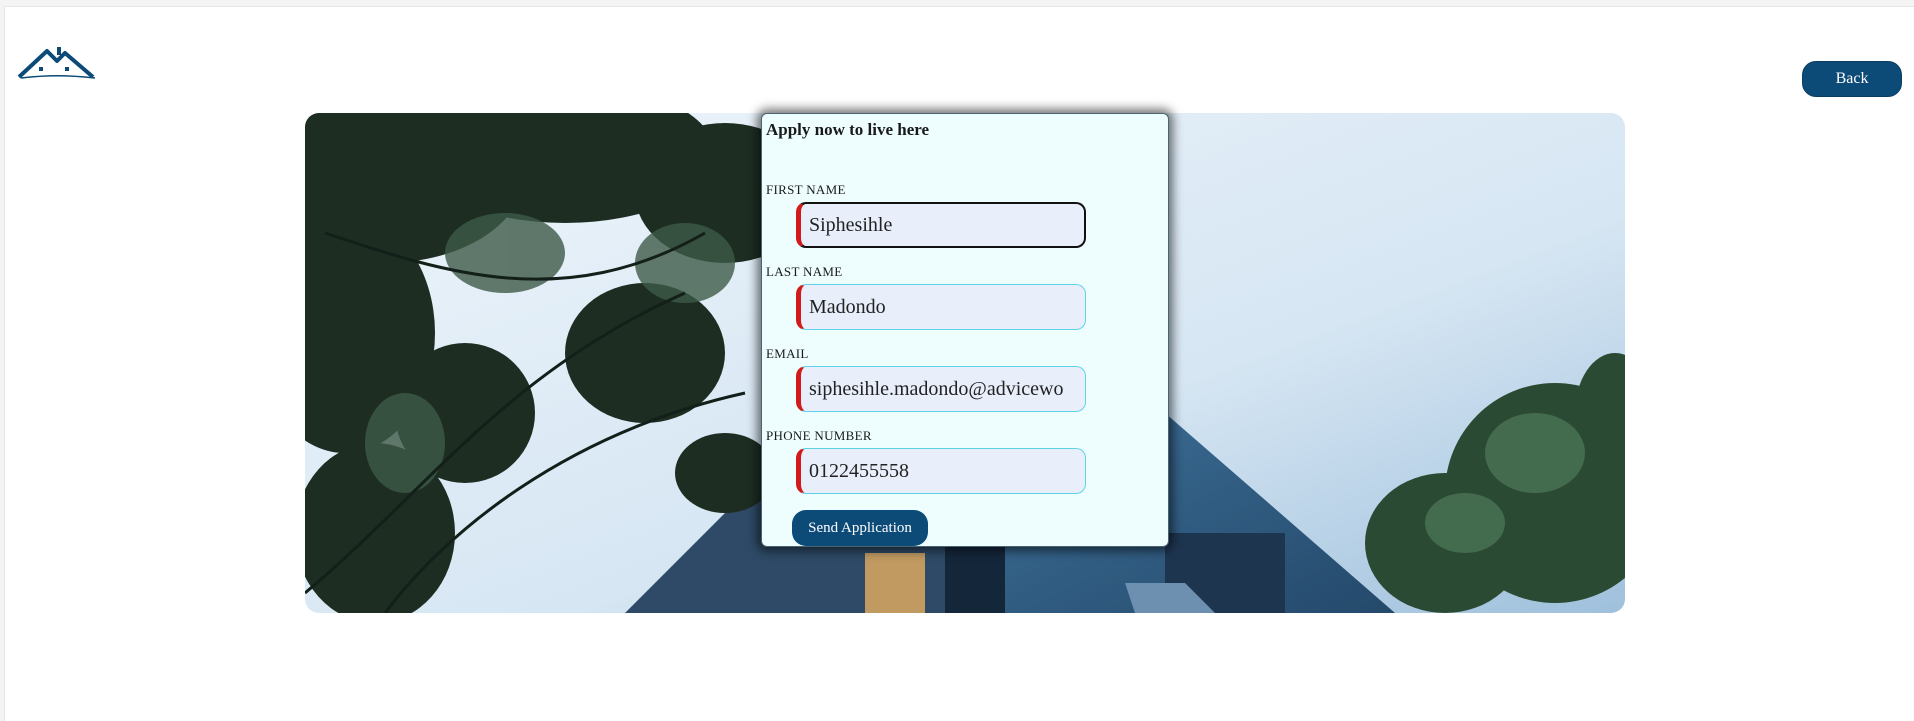 The width and height of the screenshot is (1914, 721). Describe the element at coordinates (941, 225) in the screenshot. I see `first-name-input` at that location.